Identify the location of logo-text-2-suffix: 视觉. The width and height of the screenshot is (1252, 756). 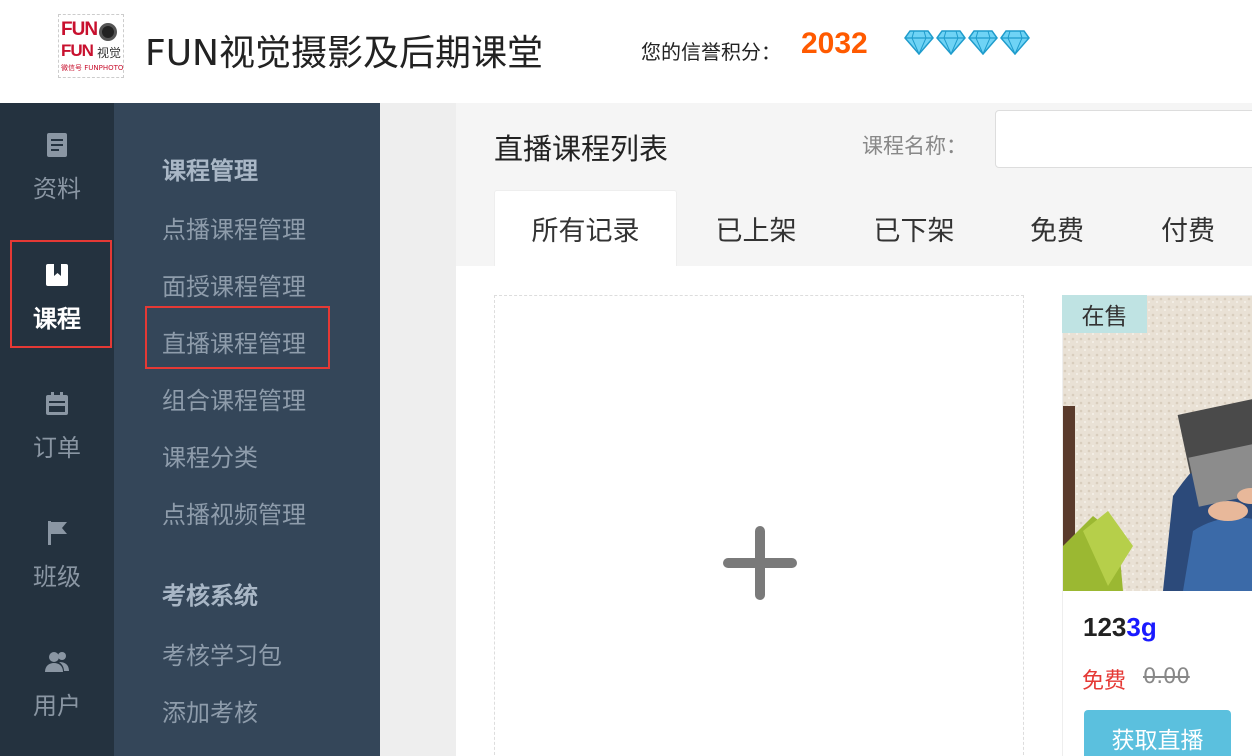
(109, 53).